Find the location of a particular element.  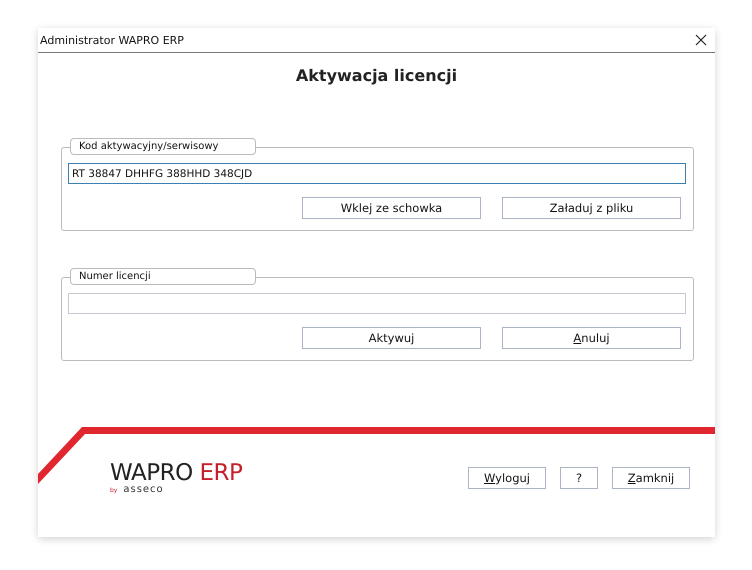

input-field is located at coordinates (377, 303).